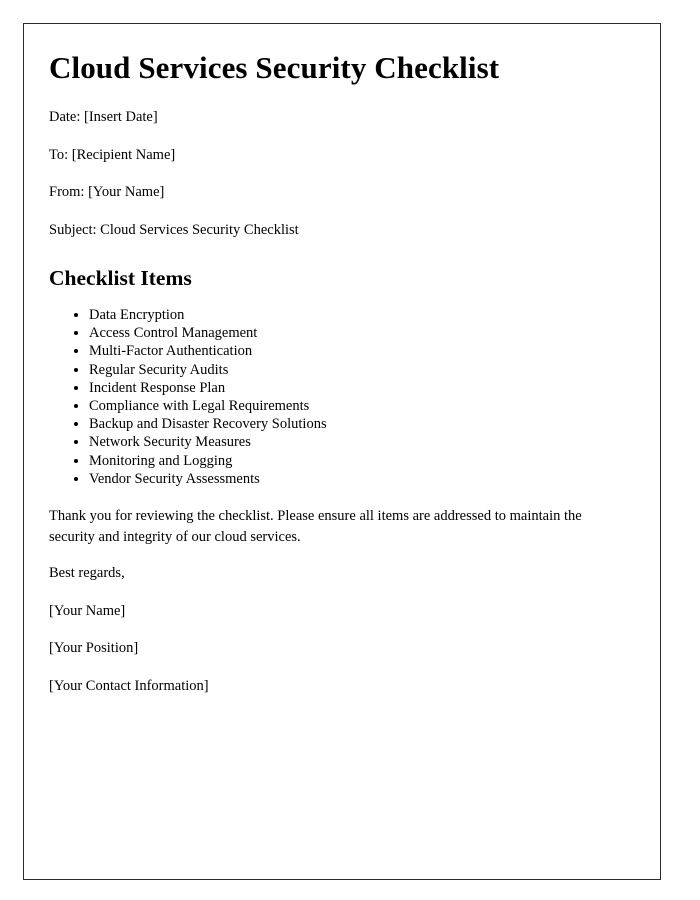 Image resolution: width=700 pixels, height=900 pixels. What do you see at coordinates (352, 315) in the screenshot?
I see `list-item: Data Encryption` at bounding box center [352, 315].